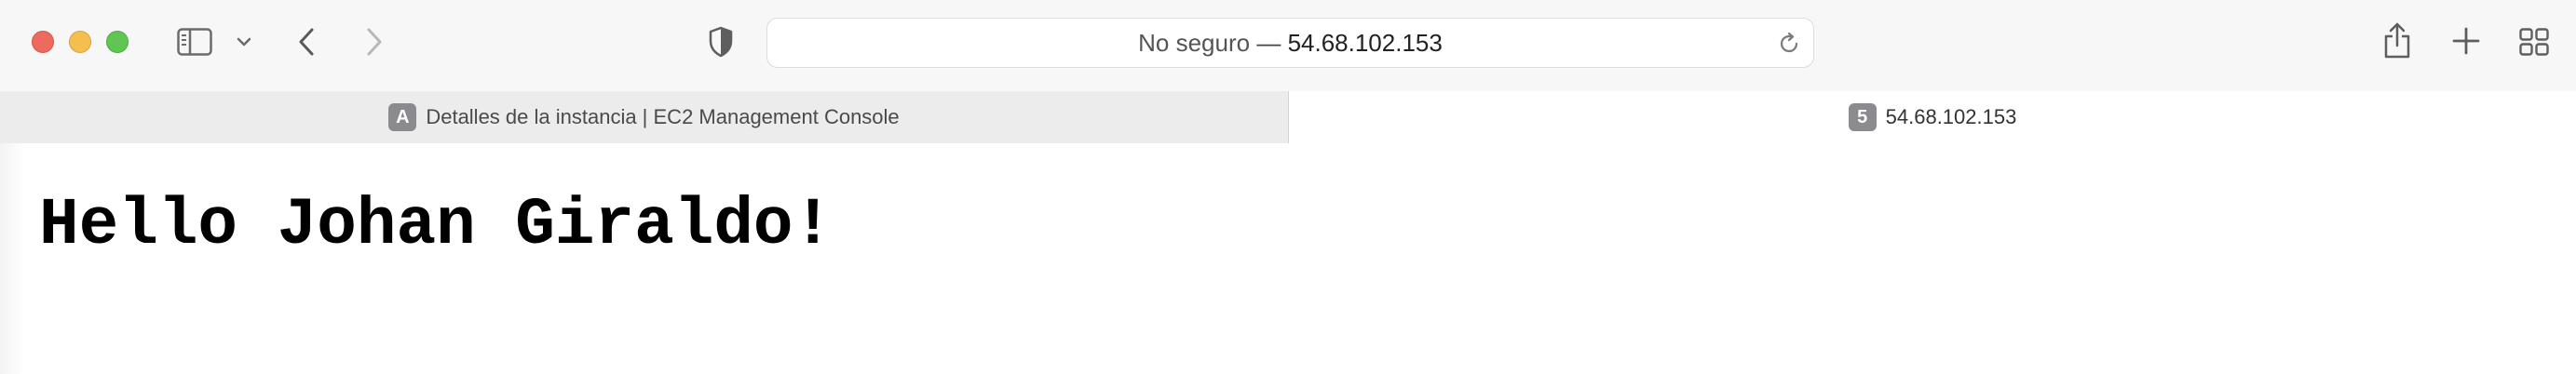  What do you see at coordinates (721, 42) in the screenshot?
I see `shield-icon` at bounding box center [721, 42].